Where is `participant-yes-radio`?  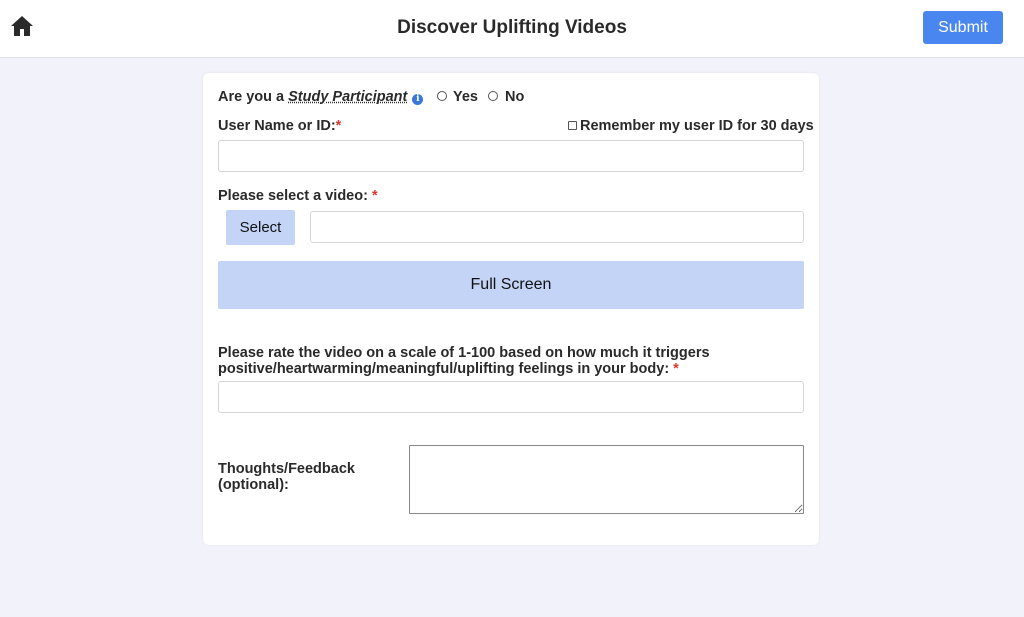 participant-yes-radio is located at coordinates (442, 96).